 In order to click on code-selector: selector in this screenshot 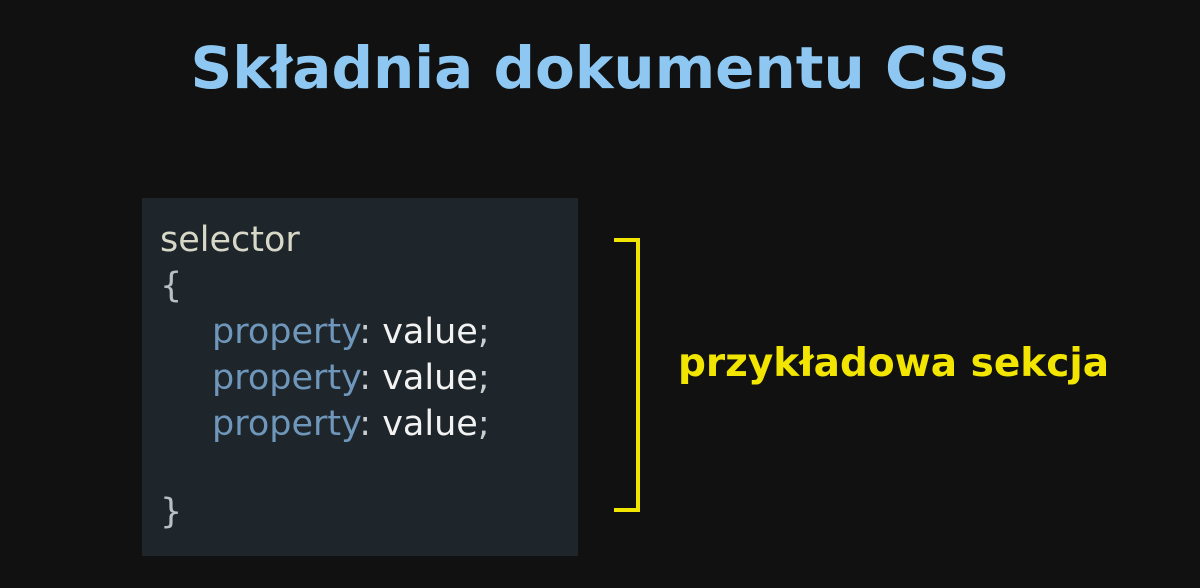, I will do `click(230, 240)`.